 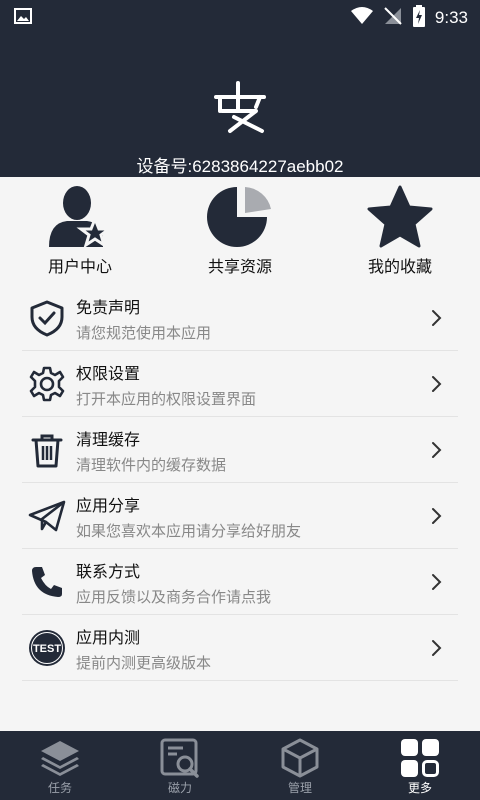 What do you see at coordinates (189, 531) in the screenshot?
I see `menu-item-subtitle: 如果您喜欢本应用请分享给好朋友` at bounding box center [189, 531].